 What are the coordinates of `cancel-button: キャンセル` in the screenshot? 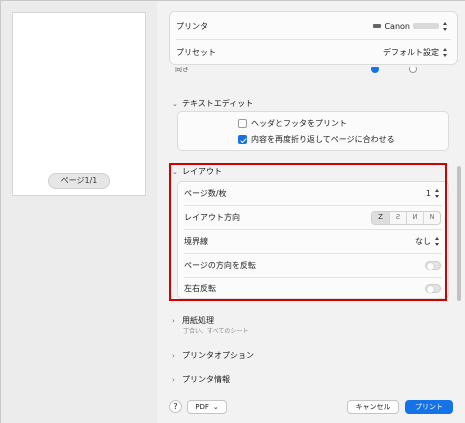 It's located at (373, 407).